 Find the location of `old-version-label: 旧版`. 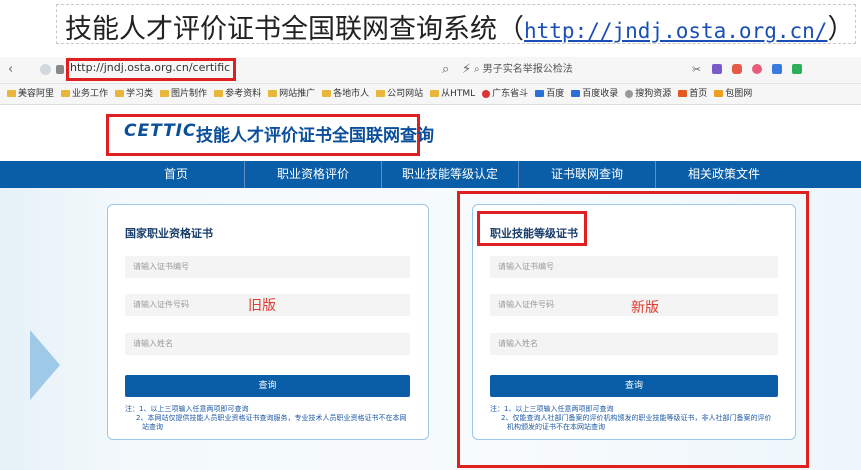

old-version-label: 旧版 is located at coordinates (262, 306).